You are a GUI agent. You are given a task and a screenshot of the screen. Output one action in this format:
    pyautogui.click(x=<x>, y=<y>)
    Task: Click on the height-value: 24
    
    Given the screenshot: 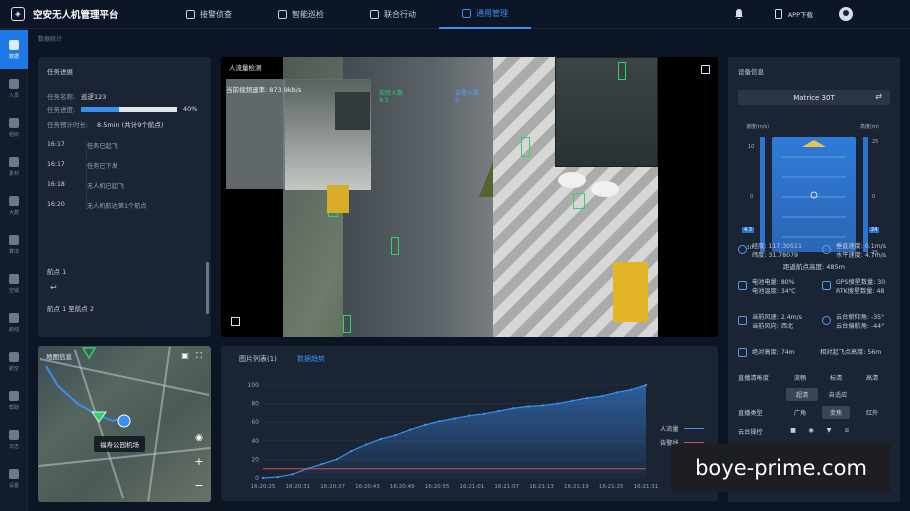 What is the action you would take?
    pyautogui.click(x=874, y=230)
    